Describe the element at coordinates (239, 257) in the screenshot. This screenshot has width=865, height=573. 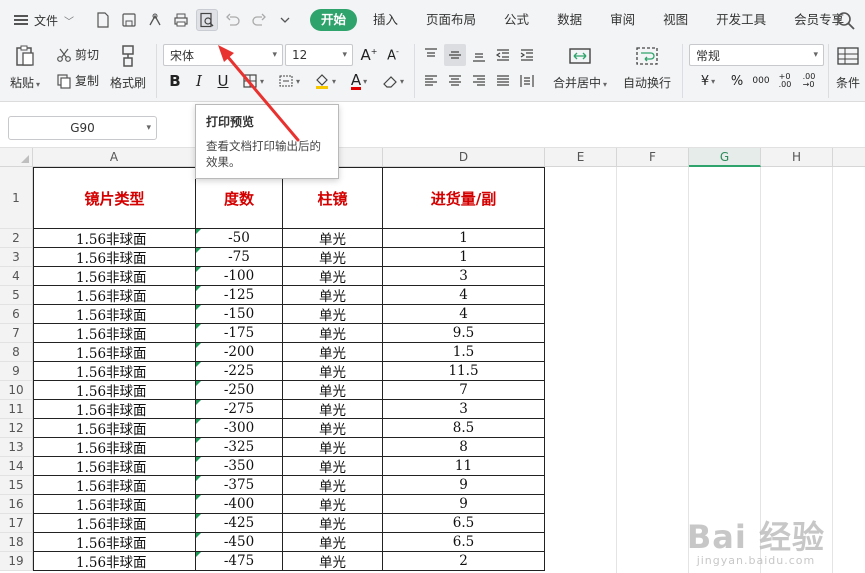
I see `table-cell: -75` at that location.